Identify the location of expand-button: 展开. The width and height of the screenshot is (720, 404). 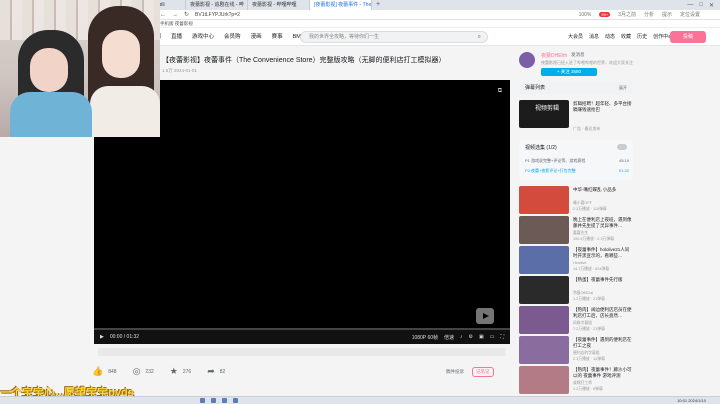
(623, 88).